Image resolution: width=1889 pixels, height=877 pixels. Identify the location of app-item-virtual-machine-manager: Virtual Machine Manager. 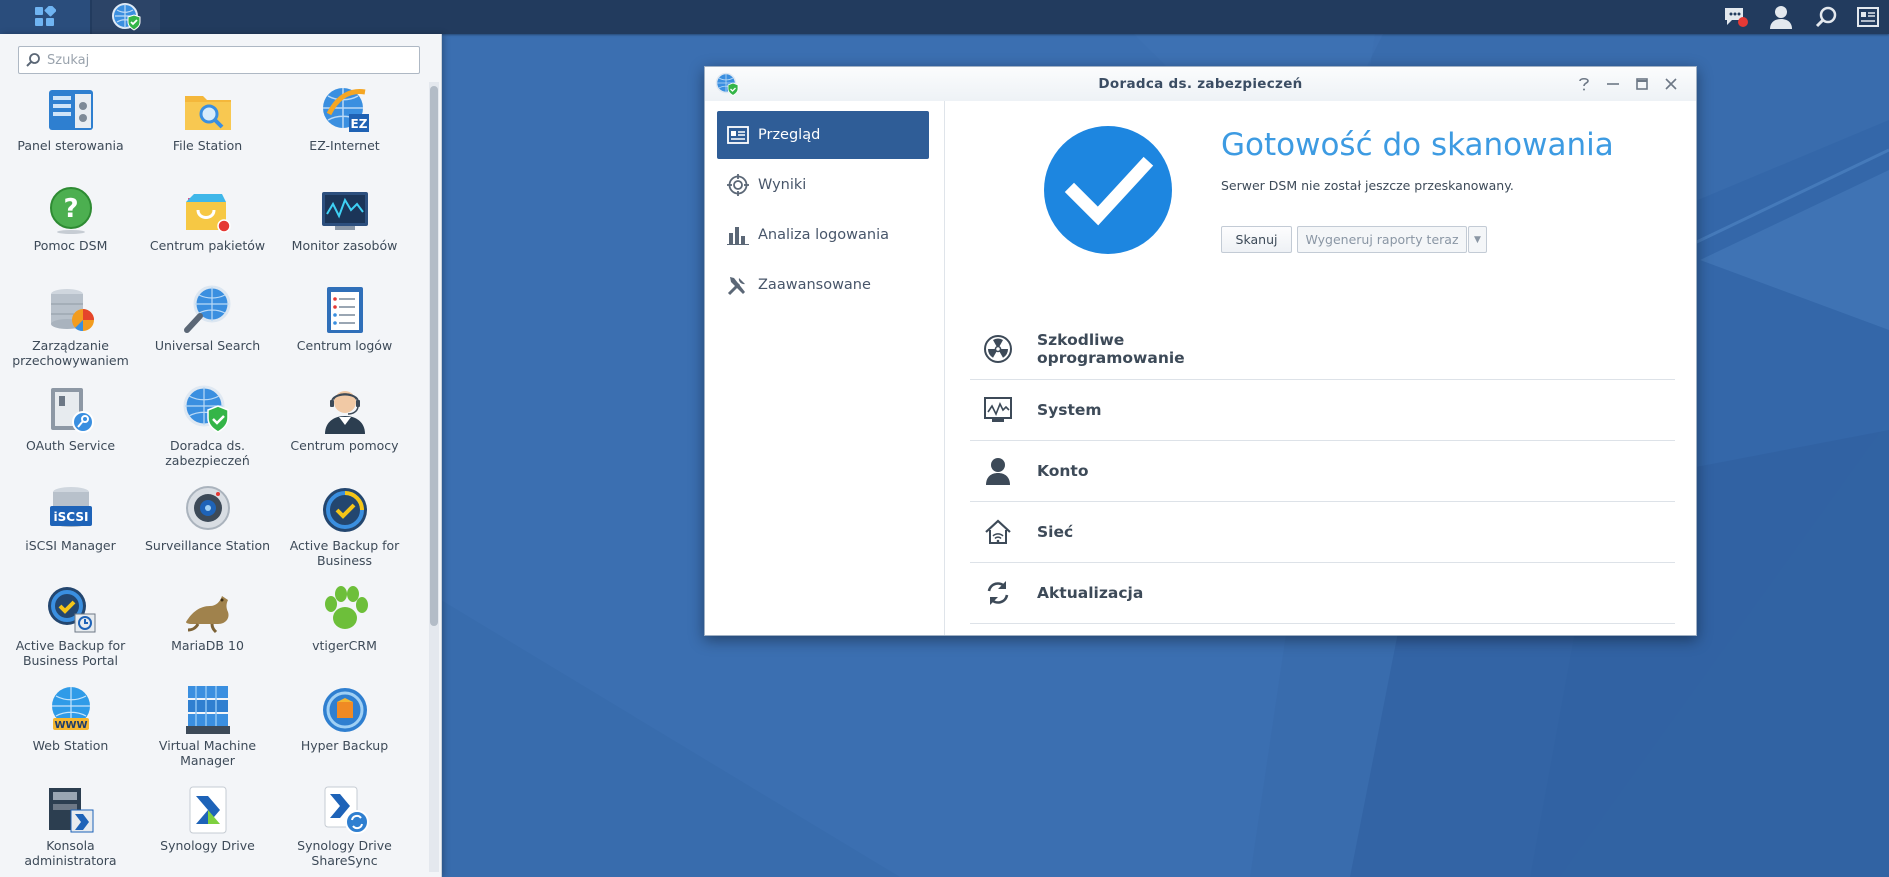
(207, 732).